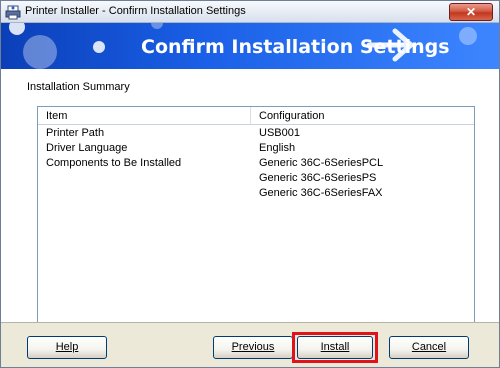  I want to click on printer-icon, so click(13, 12).